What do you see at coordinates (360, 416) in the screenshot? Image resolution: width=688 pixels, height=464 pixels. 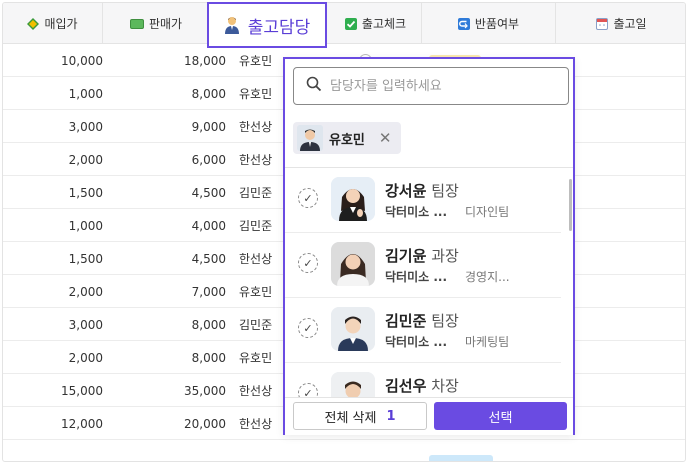 I see `clear-all-button: 전체 삭제 1` at bounding box center [360, 416].